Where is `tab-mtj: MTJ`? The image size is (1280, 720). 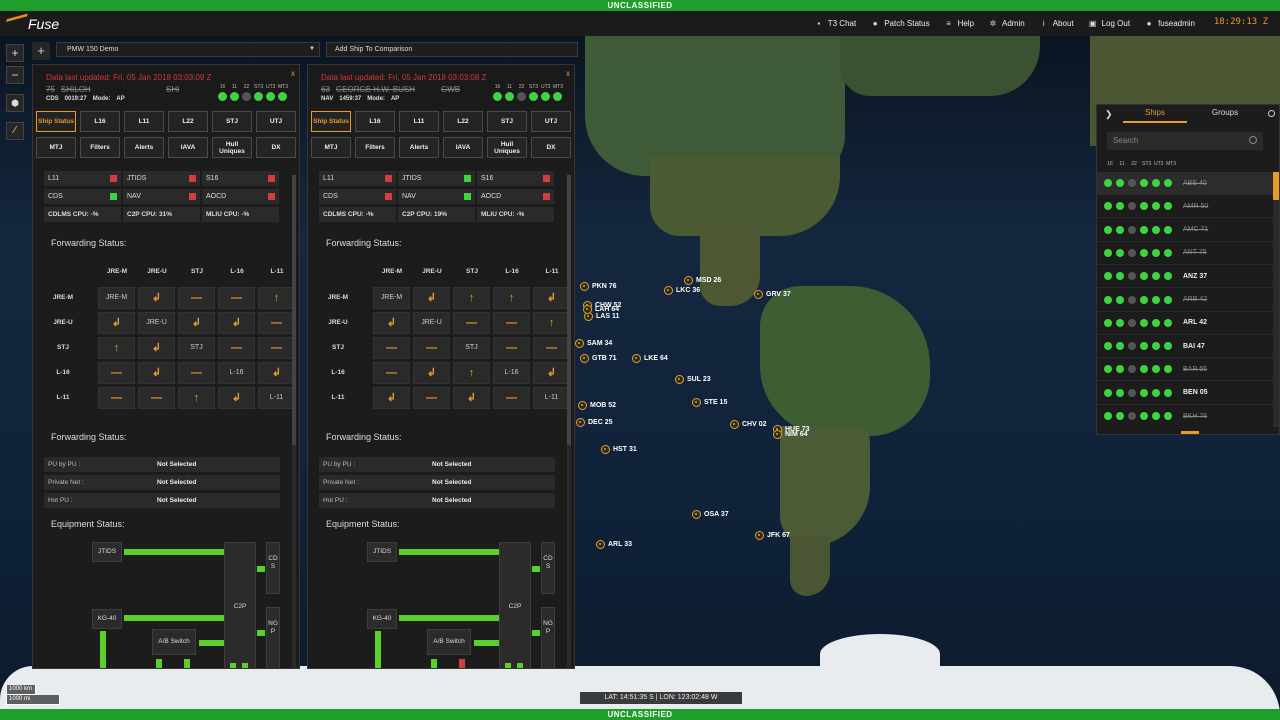 tab-mtj: MTJ is located at coordinates (331, 147).